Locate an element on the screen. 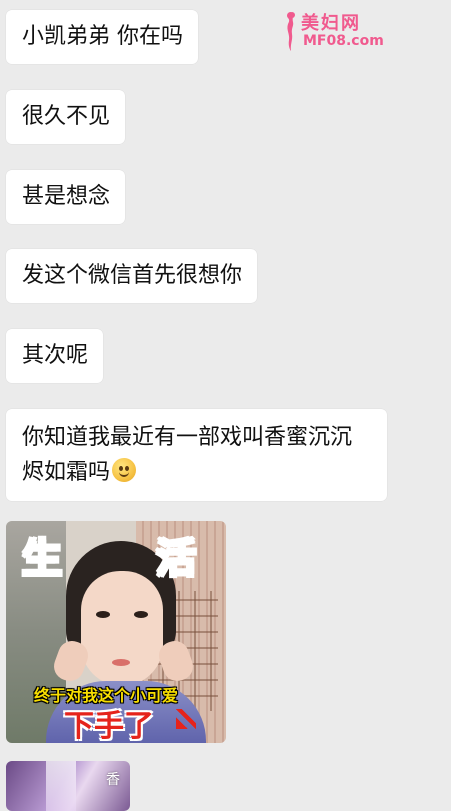 Image resolution: width=451 pixels, height=811 pixels. watermark-title: 美妇网 is located at coordinates (331, 23).